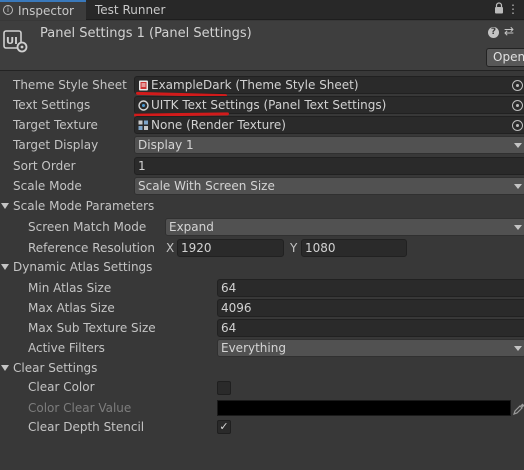 The height and width of the screenshot is (470, 524). Describe the element at coordinates (370, 308) in the screenshot. I see `max-atlas-size-field: 4096` at that location.